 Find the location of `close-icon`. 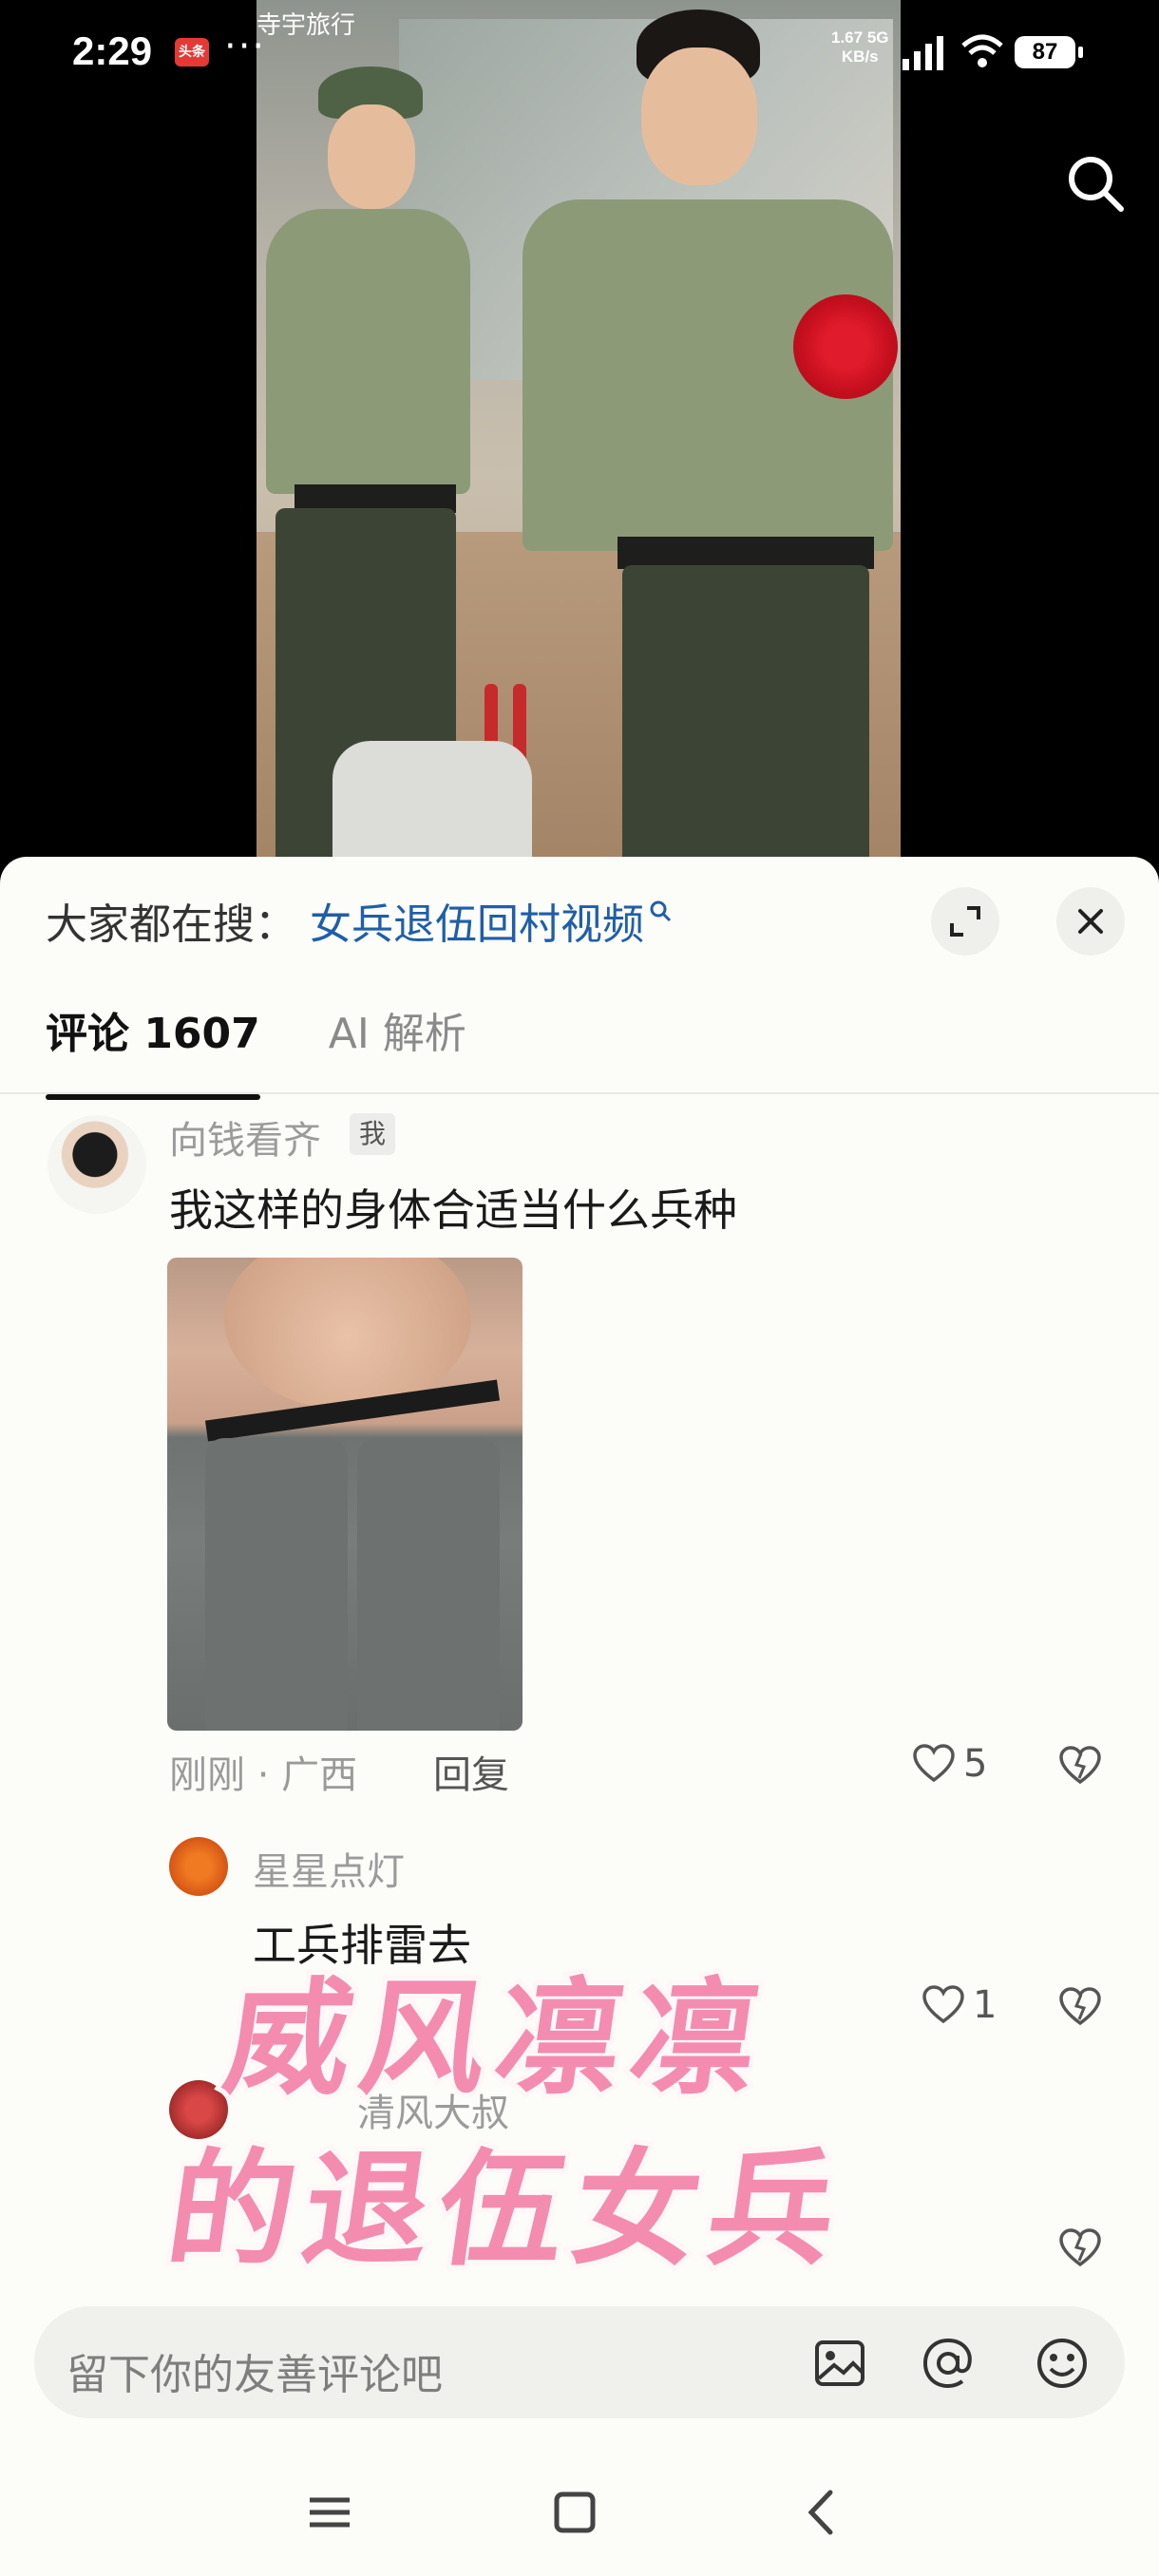

close-icon is located at coordinates (1090, 921).